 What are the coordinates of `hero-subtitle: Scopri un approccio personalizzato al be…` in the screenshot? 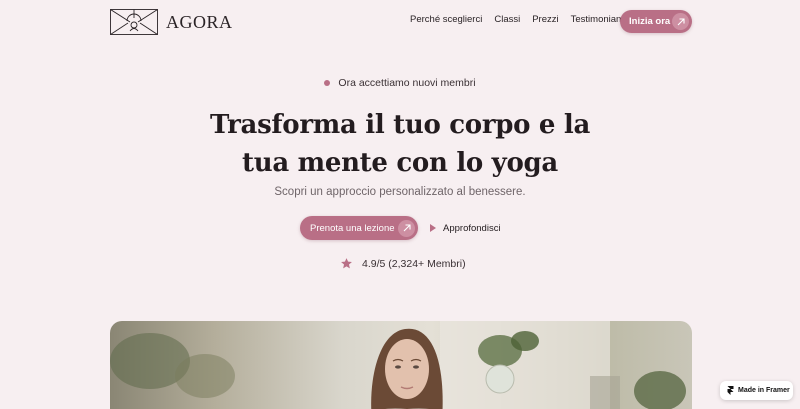 It's located at (400, 192).